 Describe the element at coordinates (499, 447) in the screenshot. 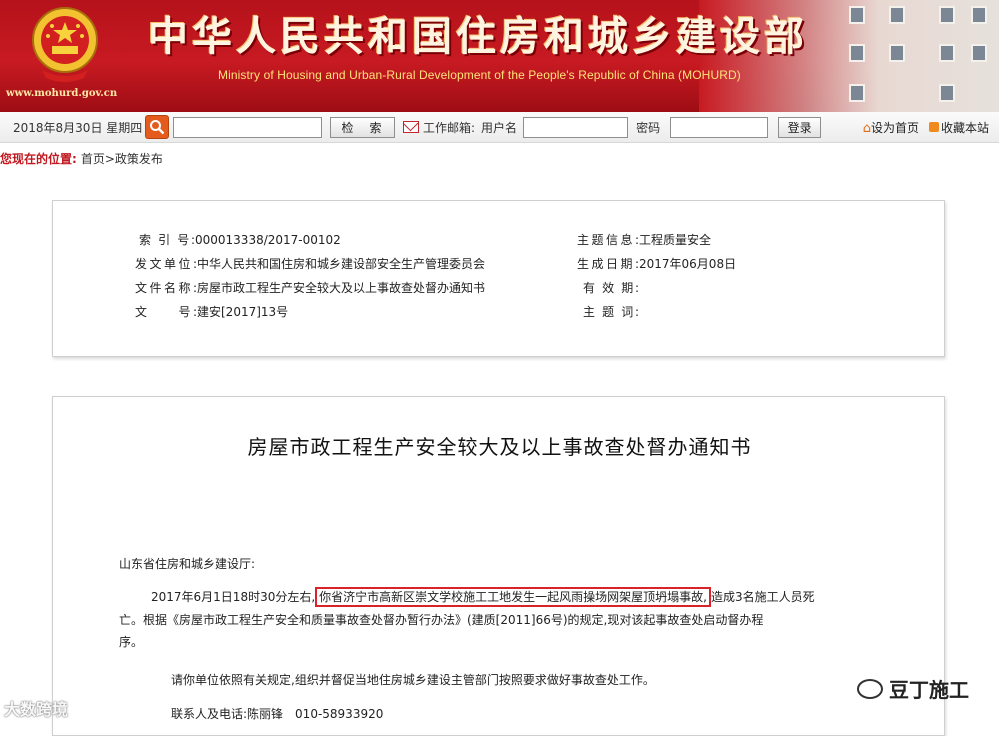

I see `article-title: 房屋市政工程生产安全较大及以上事故查处督办通知书` at that location.